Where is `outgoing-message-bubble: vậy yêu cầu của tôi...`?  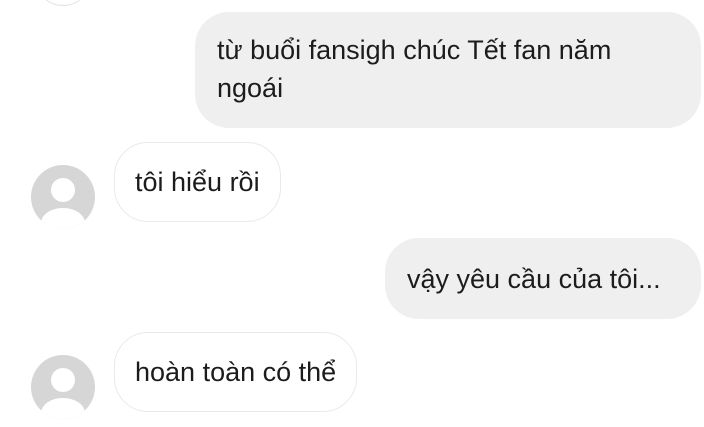 outgoing-message-bubble: vậy yêu cầu của tôi... is located at coordinates (543, 278).